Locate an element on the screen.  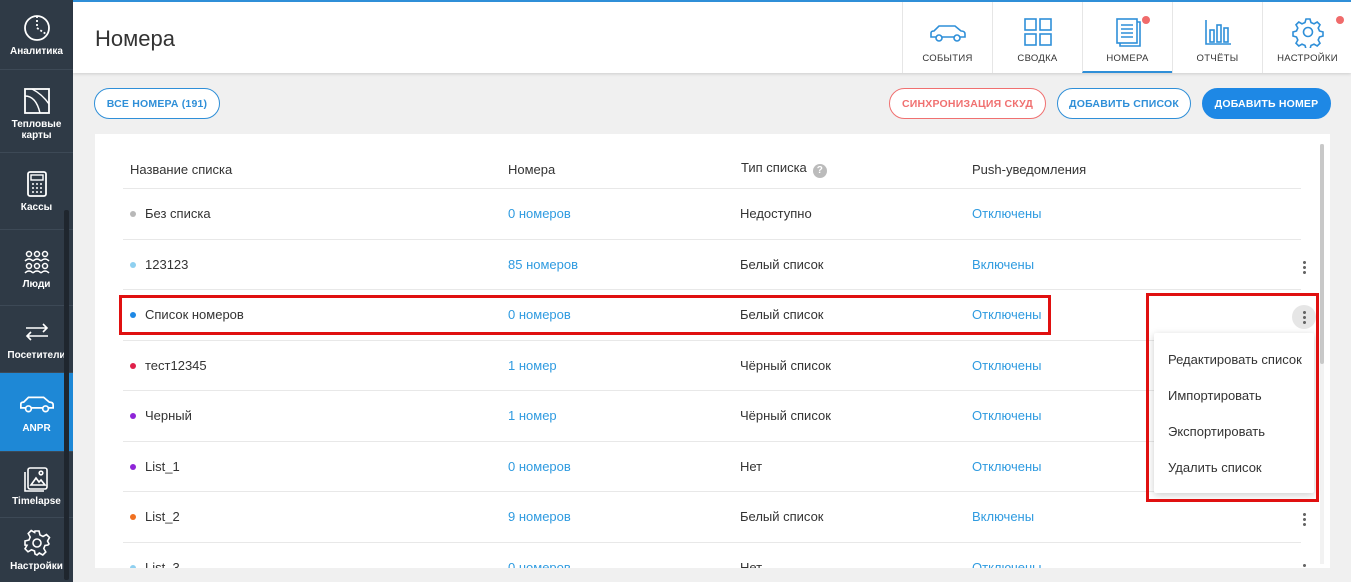
add-number-button: ДОБАВИТЬ НОМЕР is located at coordinates (1266, 103).